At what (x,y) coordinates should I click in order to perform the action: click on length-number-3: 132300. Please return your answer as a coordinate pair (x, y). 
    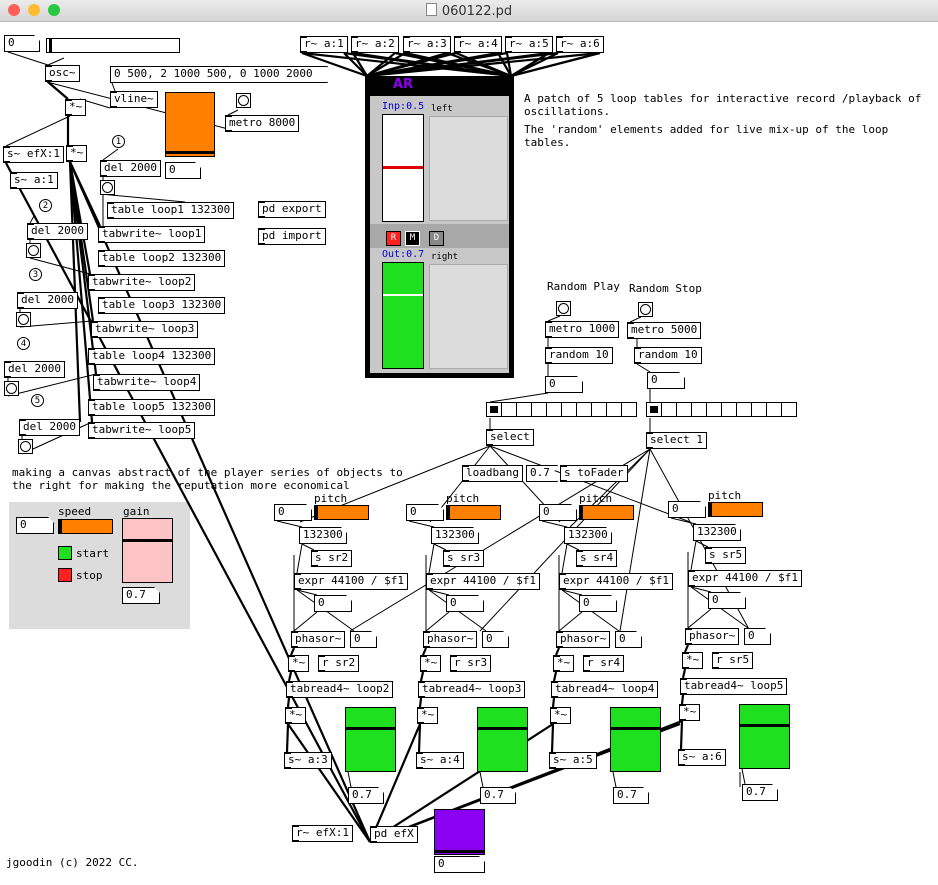
    Looking at the image, I should click on (455, 535).